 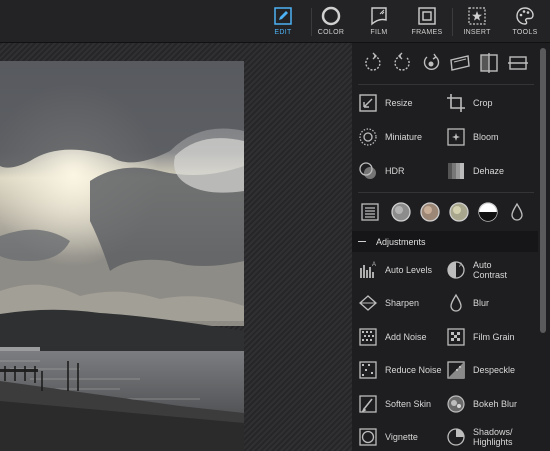 What do you see at coordinates (401, 437) in the screenshot?
I see `vignette-label: Vignette` at bounding box center [401, 437].